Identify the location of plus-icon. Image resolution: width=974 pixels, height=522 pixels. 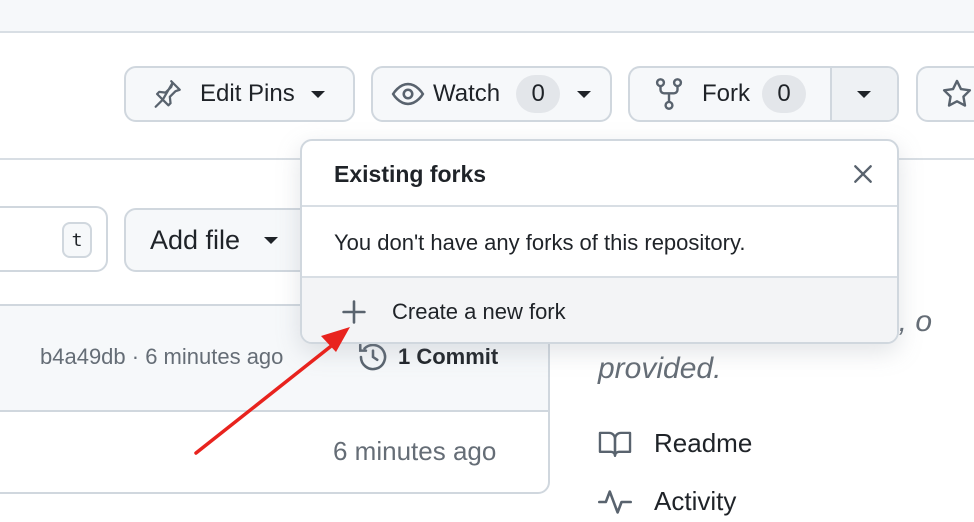
(354, 312).